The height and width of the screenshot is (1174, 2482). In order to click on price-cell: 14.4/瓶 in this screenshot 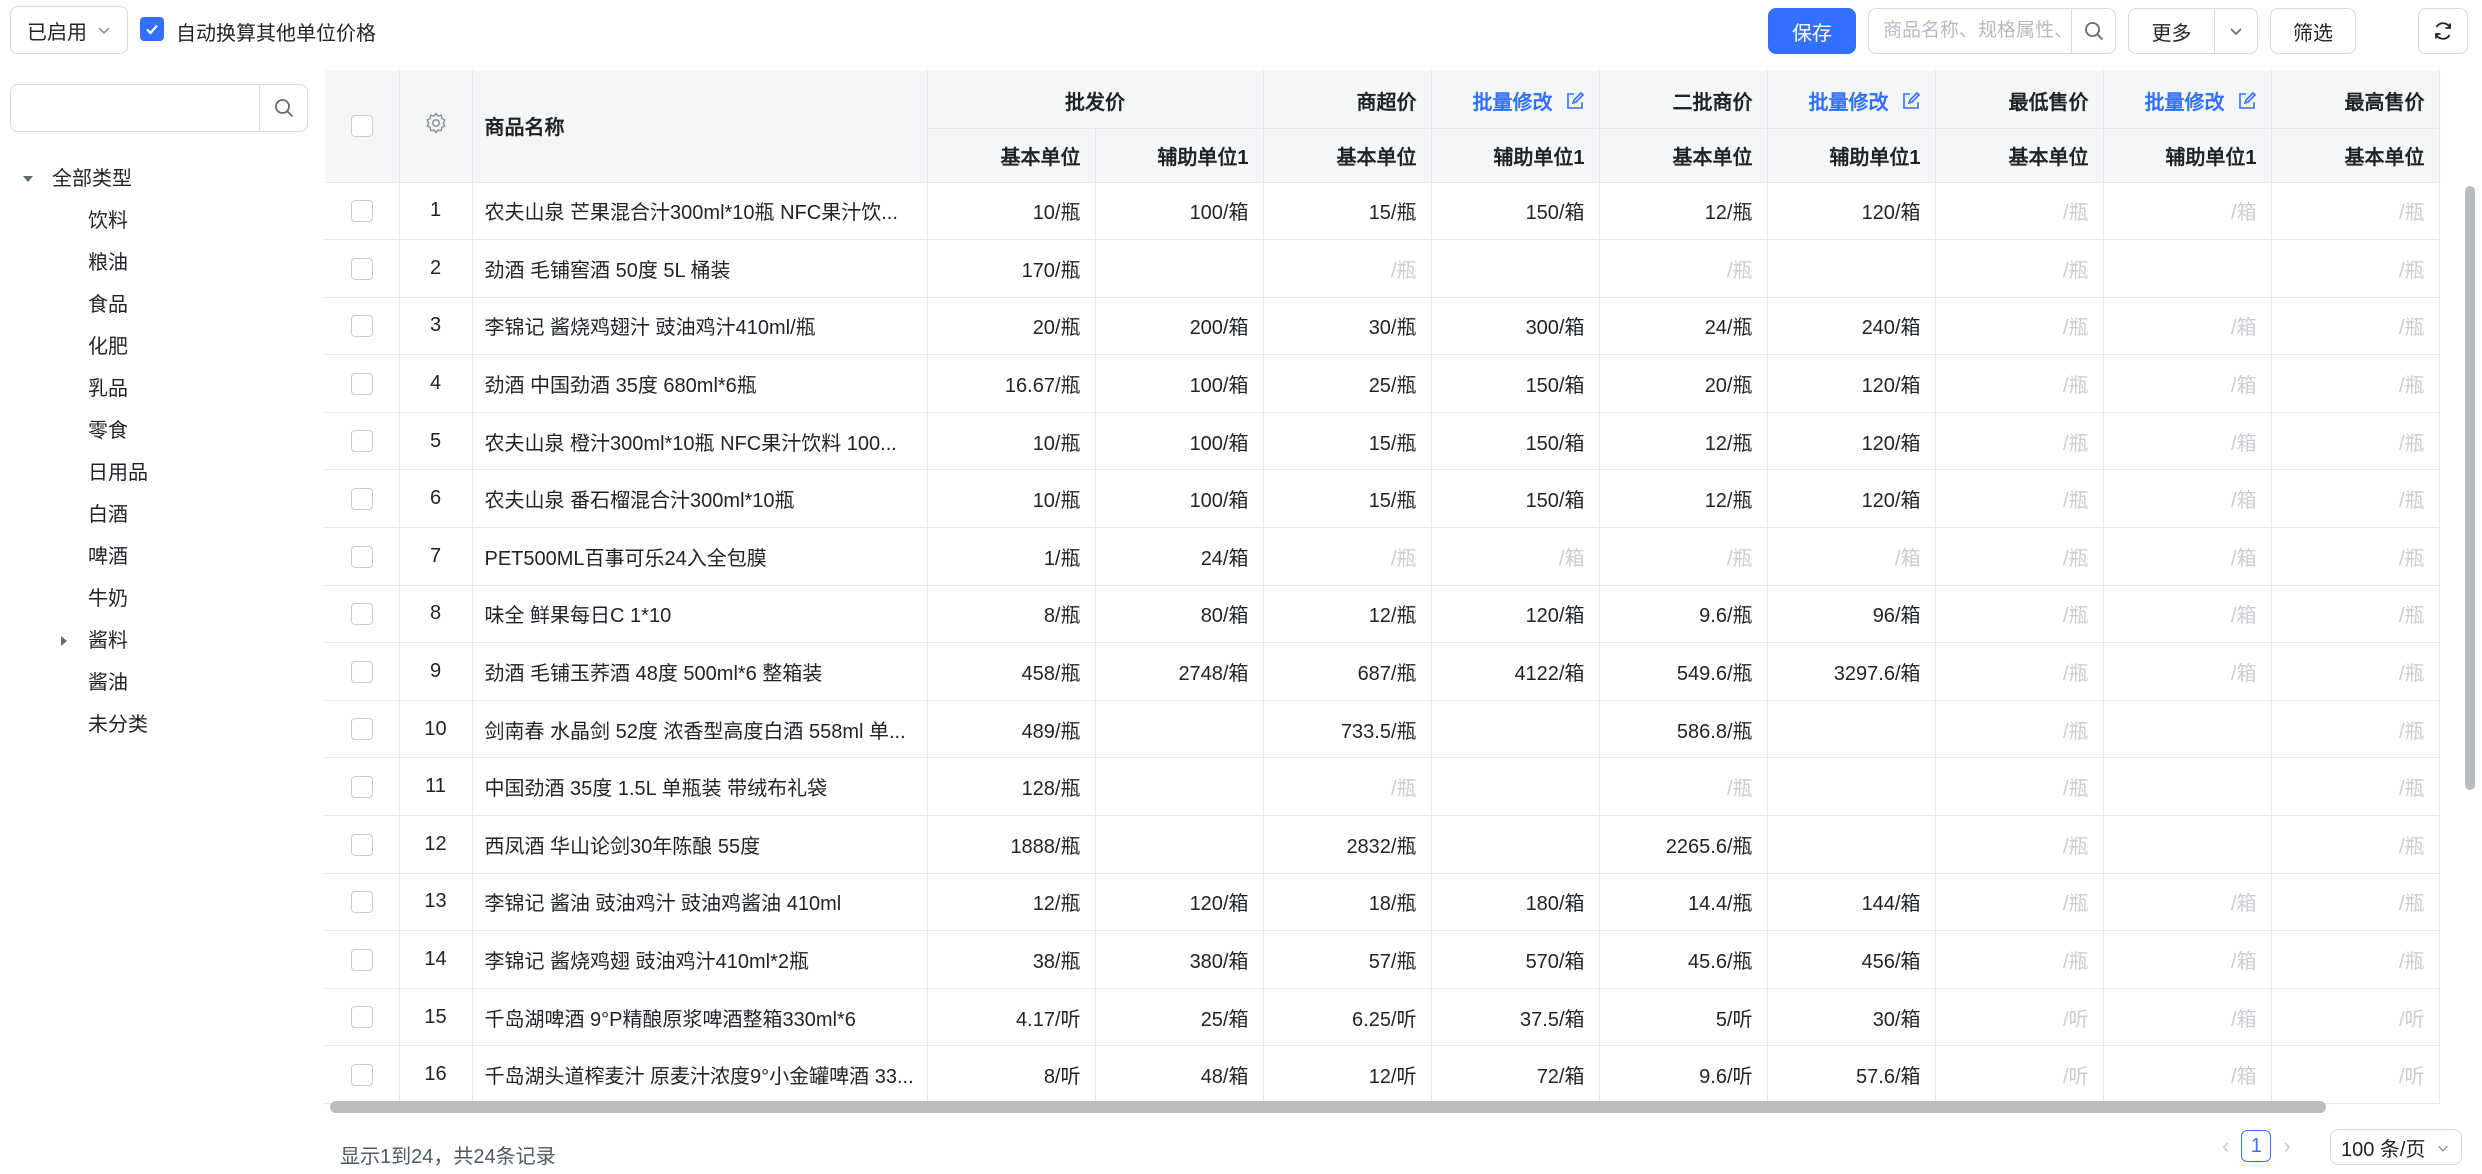, I will do `click(1683, 902)`.